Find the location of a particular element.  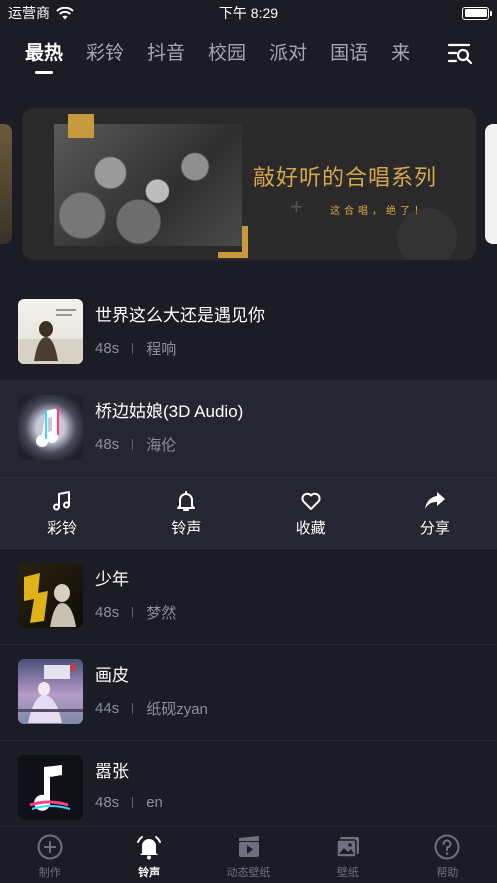

banner-title: 敲好听的合唱系列 is located at coordinates (345, 178).